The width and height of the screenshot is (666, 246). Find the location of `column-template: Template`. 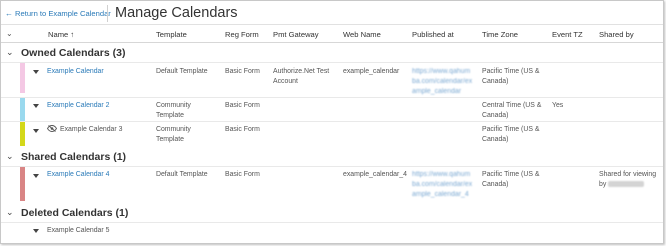

column-template: Template is located at coordinates (171, 34).